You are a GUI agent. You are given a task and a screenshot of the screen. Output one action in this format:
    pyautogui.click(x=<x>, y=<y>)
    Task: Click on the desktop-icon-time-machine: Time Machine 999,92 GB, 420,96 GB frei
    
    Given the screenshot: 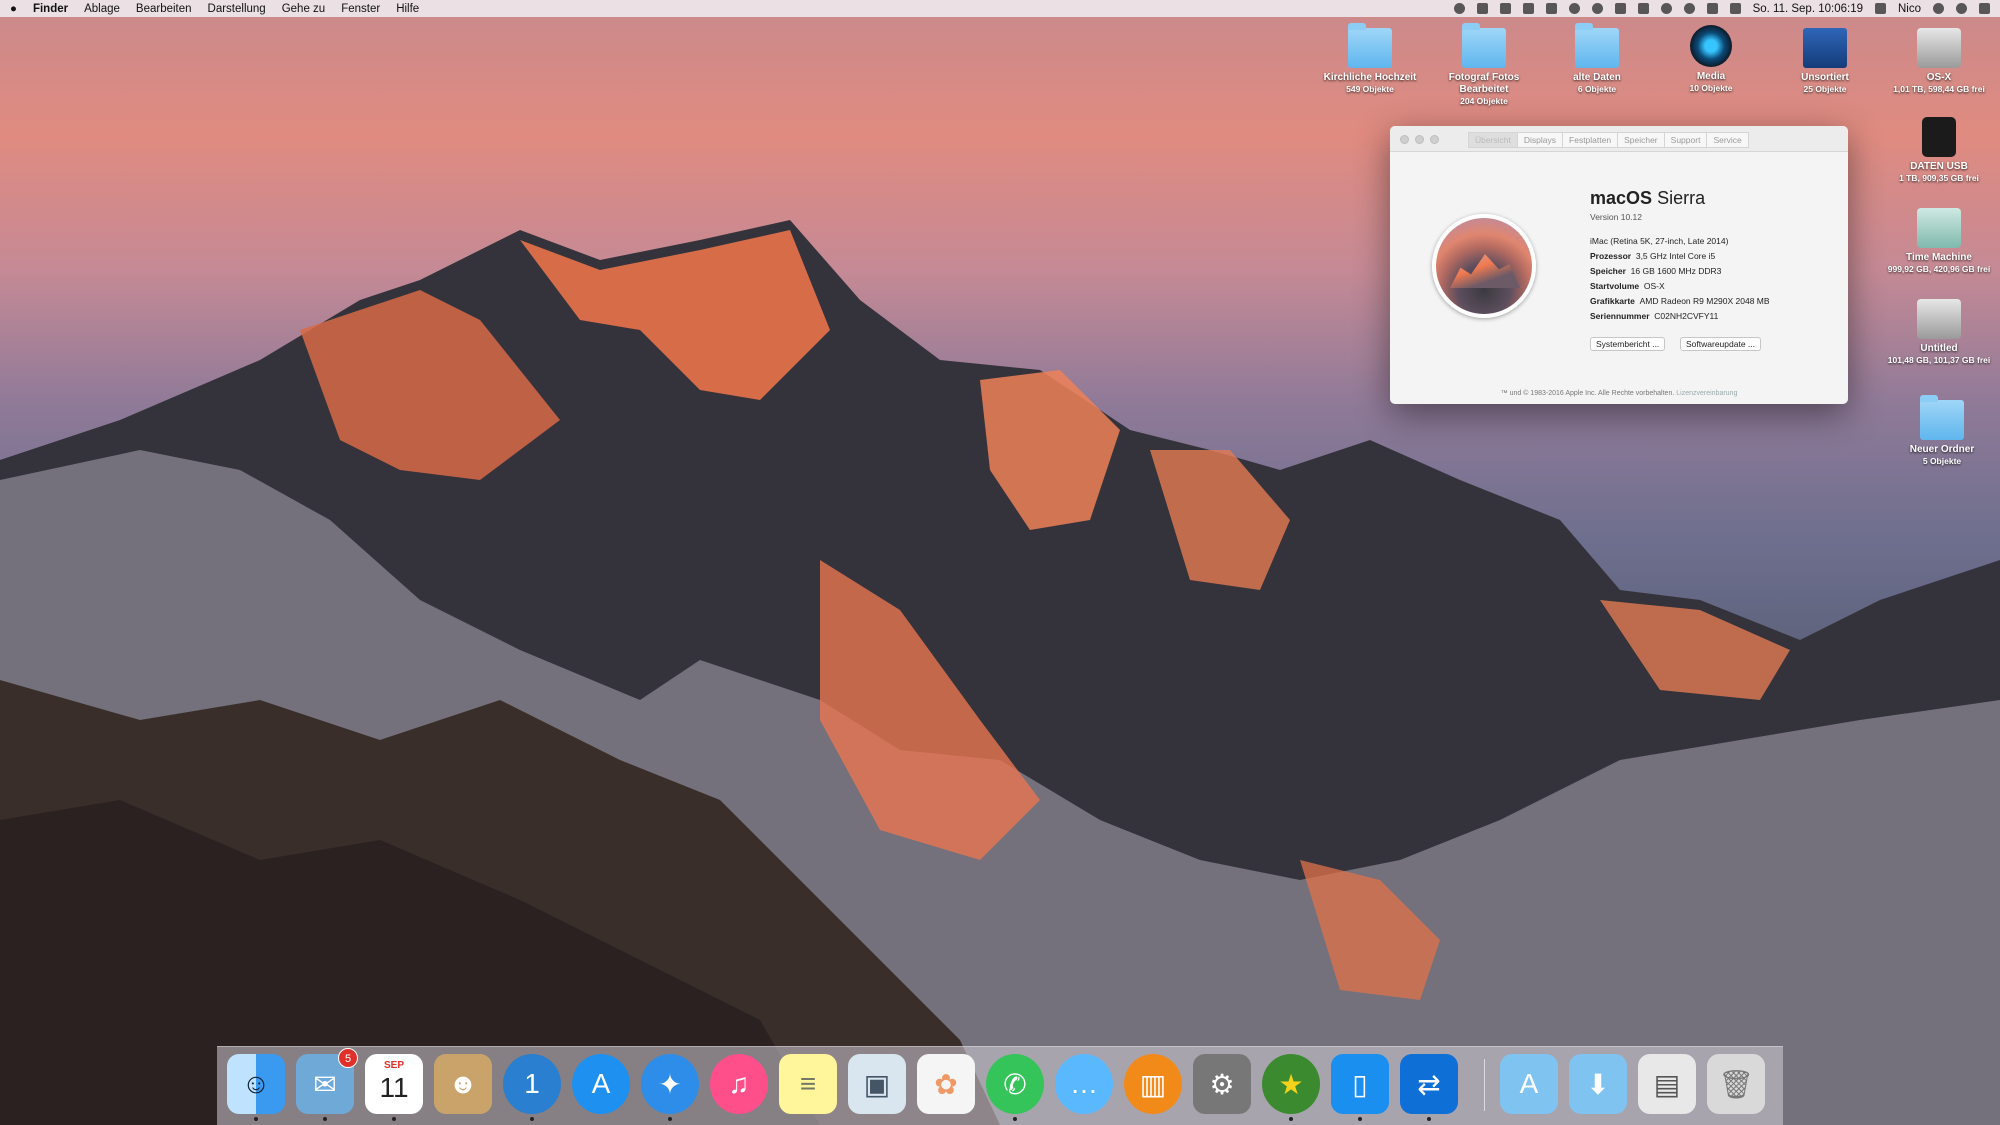 What is the action you would take?
    pyautogui.click(x=1939, y=241)
    